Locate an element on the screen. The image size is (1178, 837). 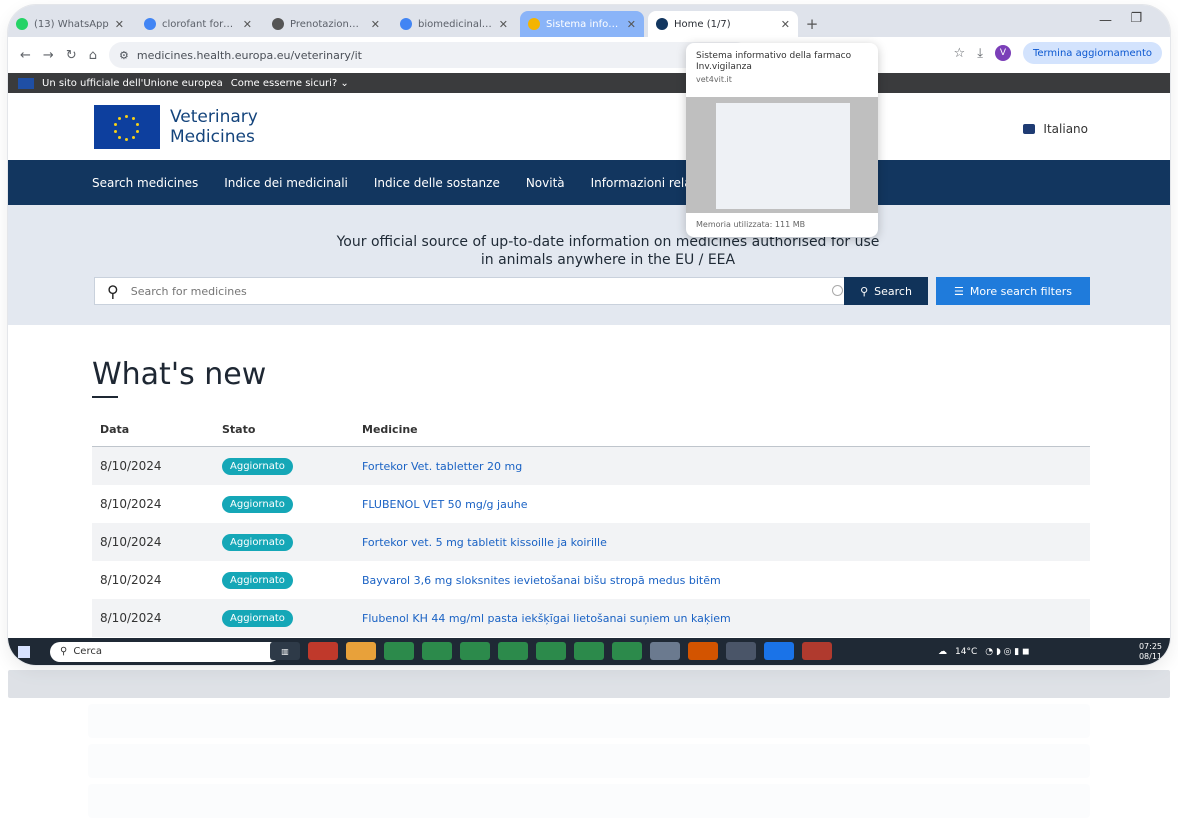
browser-tab: (13) WhatsApp ✕ is located at coordinates (70, 24).